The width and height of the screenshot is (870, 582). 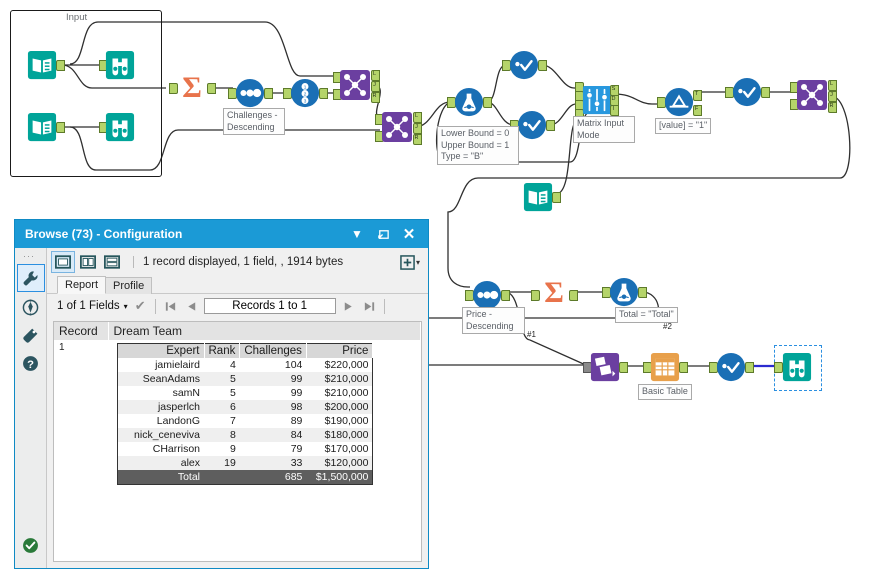 I want to click on tab-report: Report, so click(x=82, y=285).